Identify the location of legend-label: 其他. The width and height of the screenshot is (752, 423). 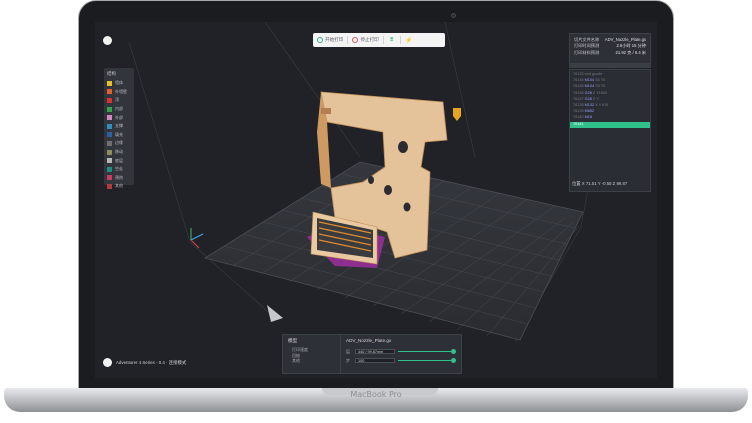
(119, 186).